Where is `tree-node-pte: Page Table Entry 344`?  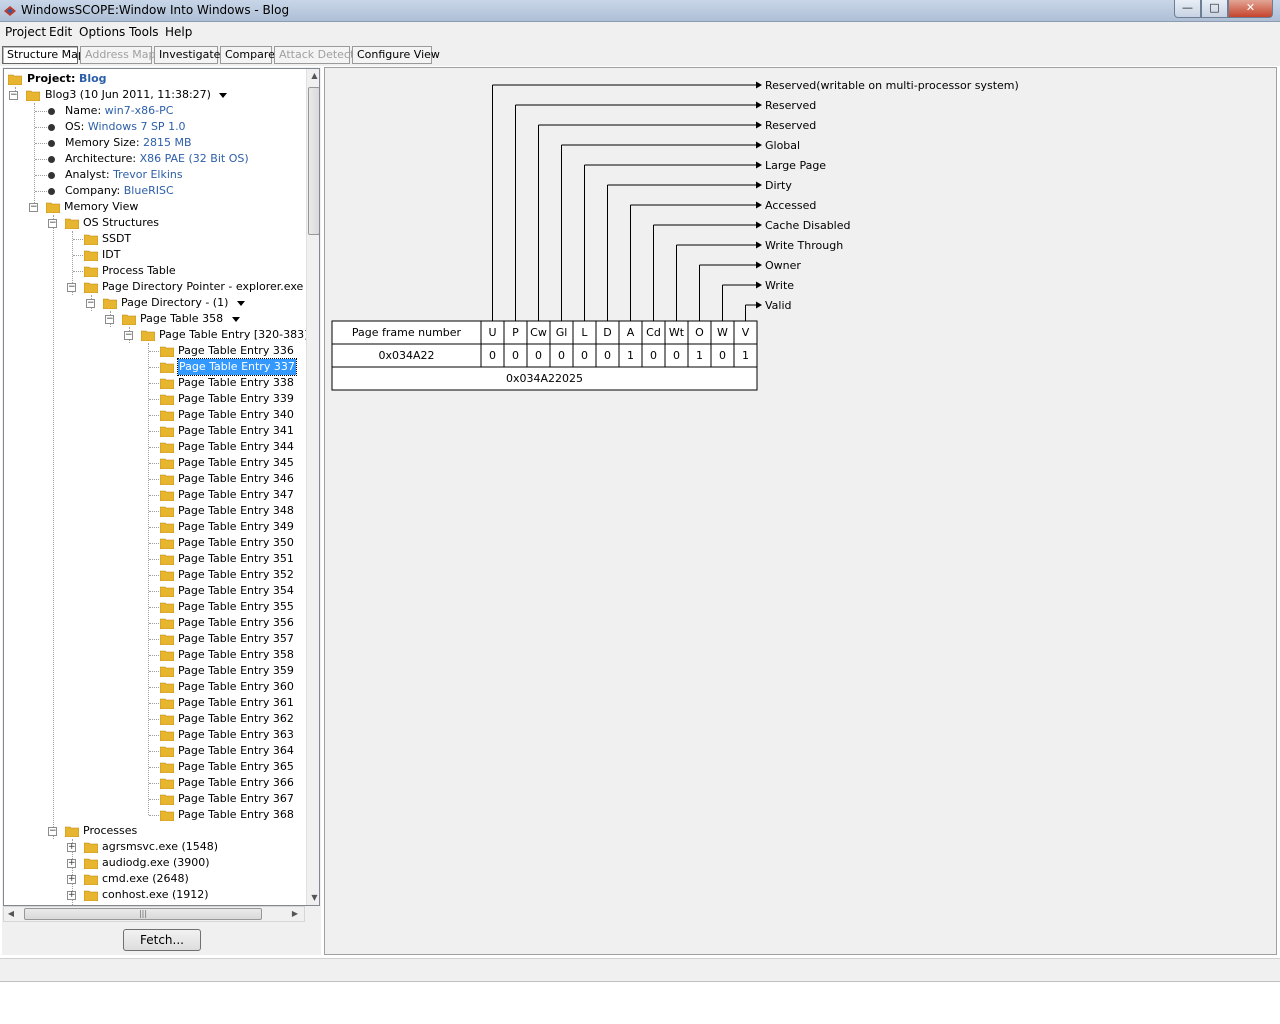 tree-node-pte: Page Table Entry 344 is located at coordinates (218, 447).